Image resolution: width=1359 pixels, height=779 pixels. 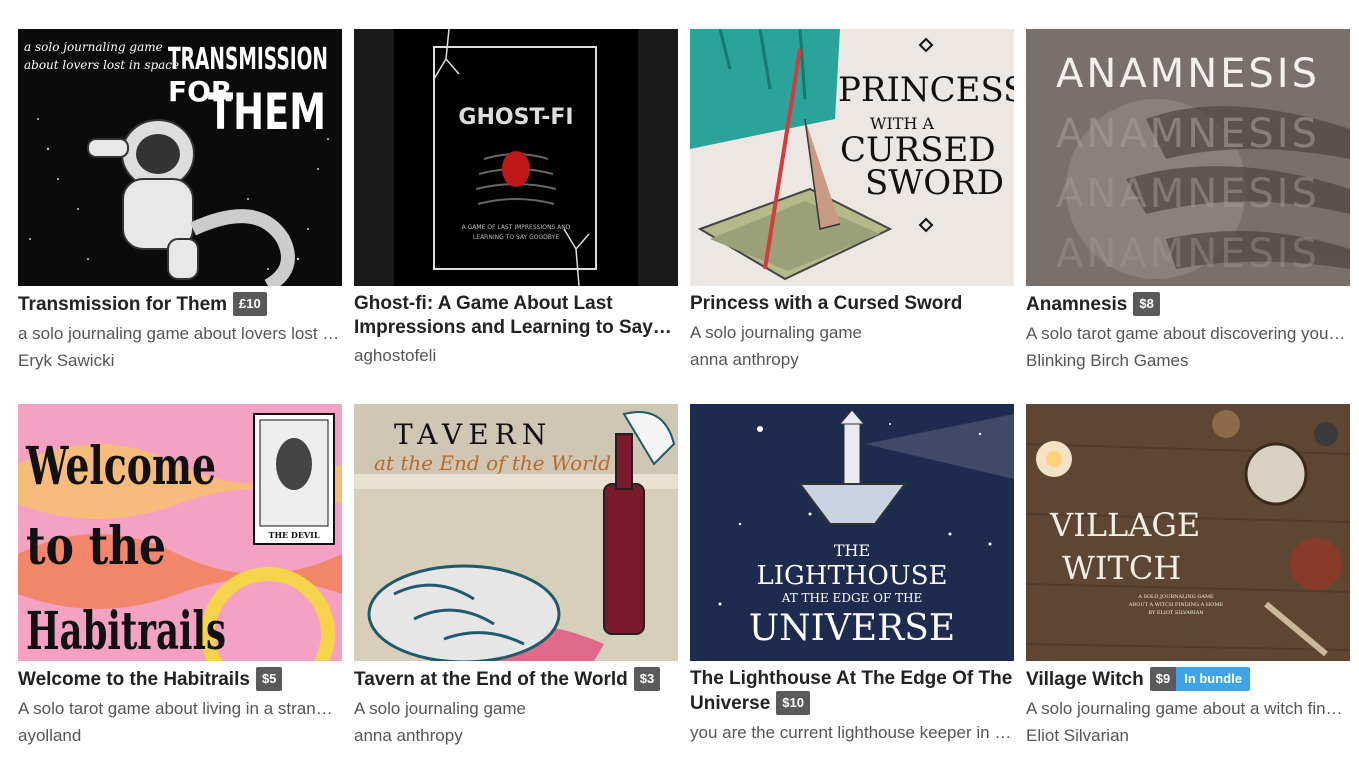 I want to click on game-cover-image: PRINCESS WITH A CURSED SWORD, so click(x=852, y=157).